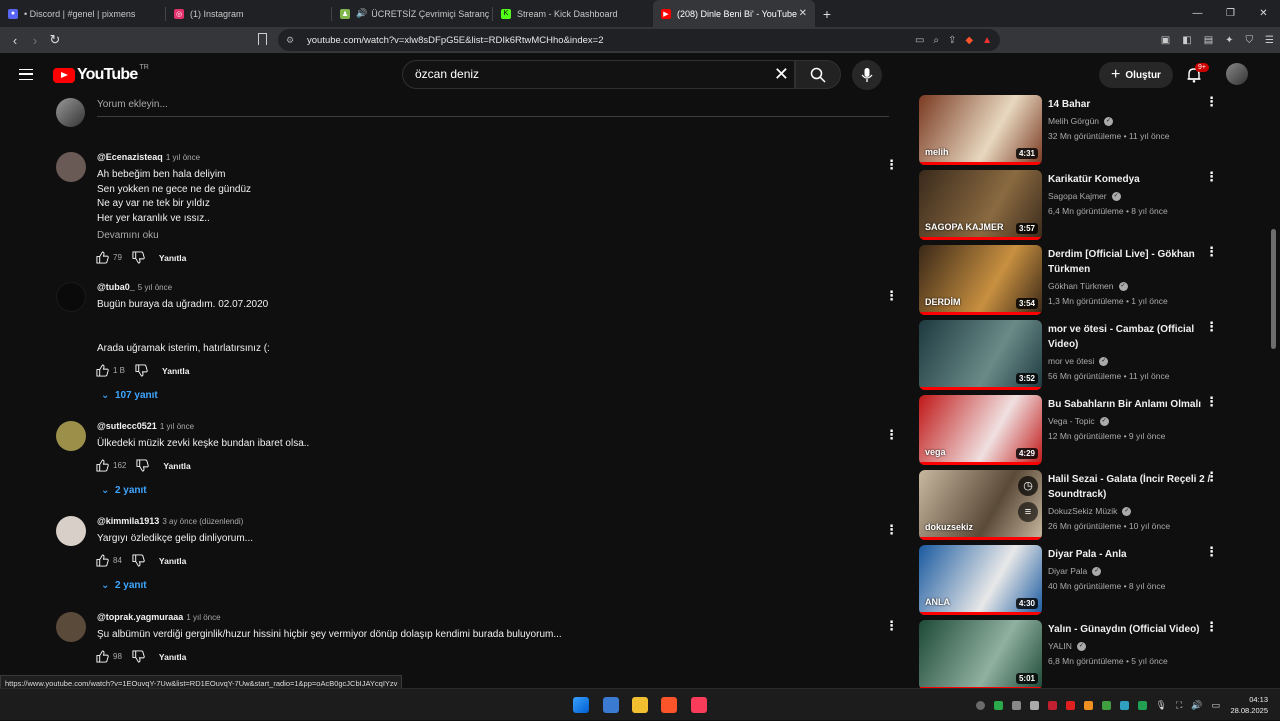 Image resolution: width=1280 pixels, height=721 pixels. What do you see at coordinates (998, 705) in the screenshot?
I see `tray-nvidia-icon` at bounding box center [998, 705].